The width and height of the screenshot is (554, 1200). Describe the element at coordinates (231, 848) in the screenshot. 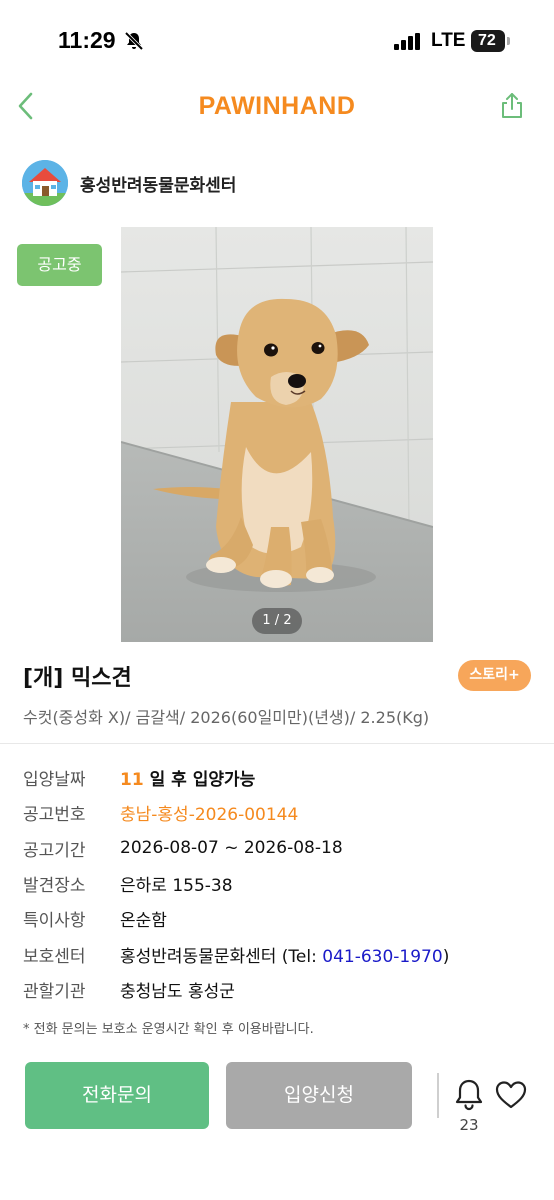

I see `notice-period: 2026-08-07 ~ 2026-08-18` at that location.